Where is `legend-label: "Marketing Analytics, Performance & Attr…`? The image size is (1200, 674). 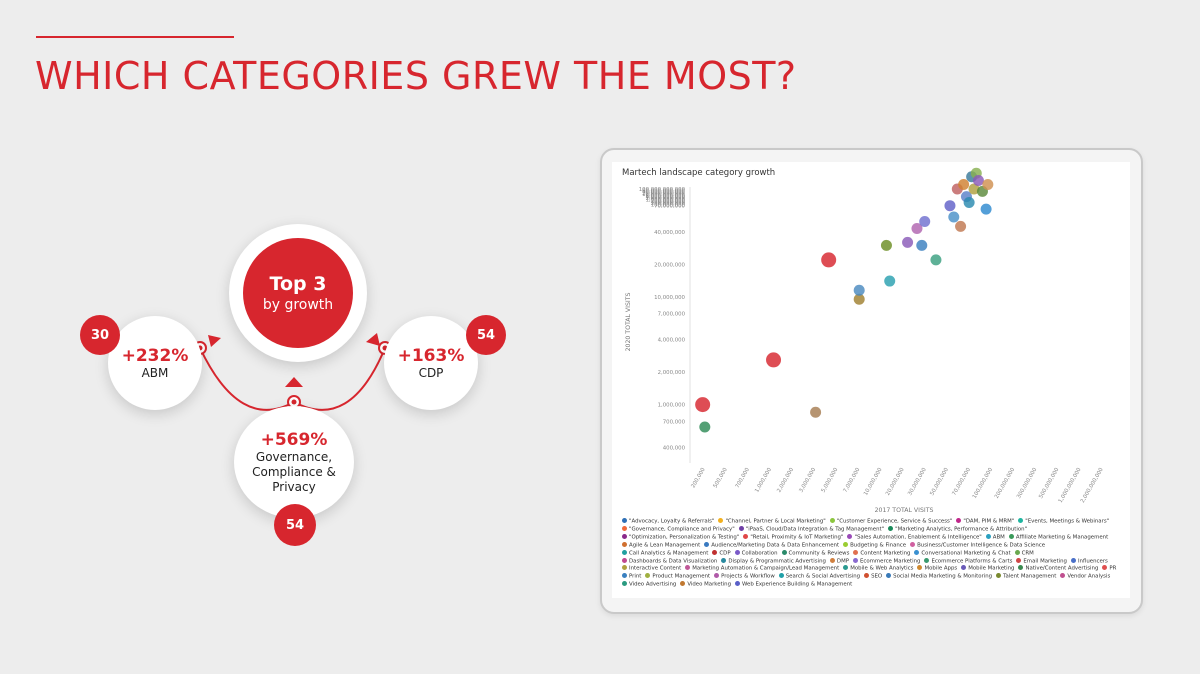 legend-label: "Marketing Analytics, Performance & Attr… is located at coordinates (961, 529).